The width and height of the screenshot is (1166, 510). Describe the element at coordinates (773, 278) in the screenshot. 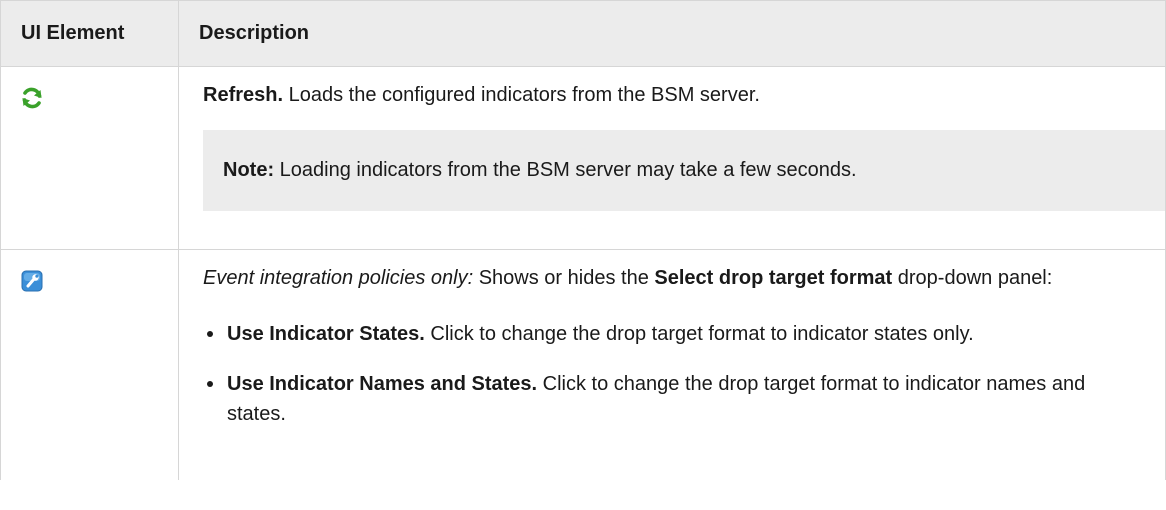

I see `panel-name: Select drop target format` at that location.